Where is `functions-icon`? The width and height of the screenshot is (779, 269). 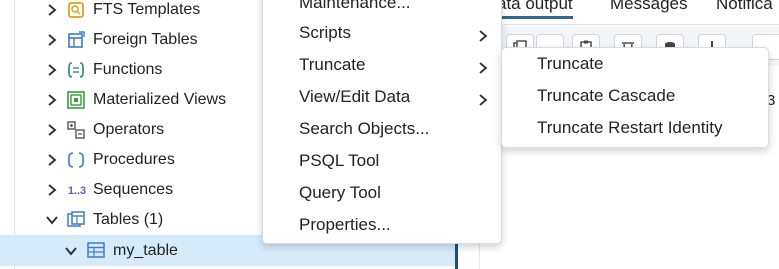 functions-icon is located at coordinates (76, 70).